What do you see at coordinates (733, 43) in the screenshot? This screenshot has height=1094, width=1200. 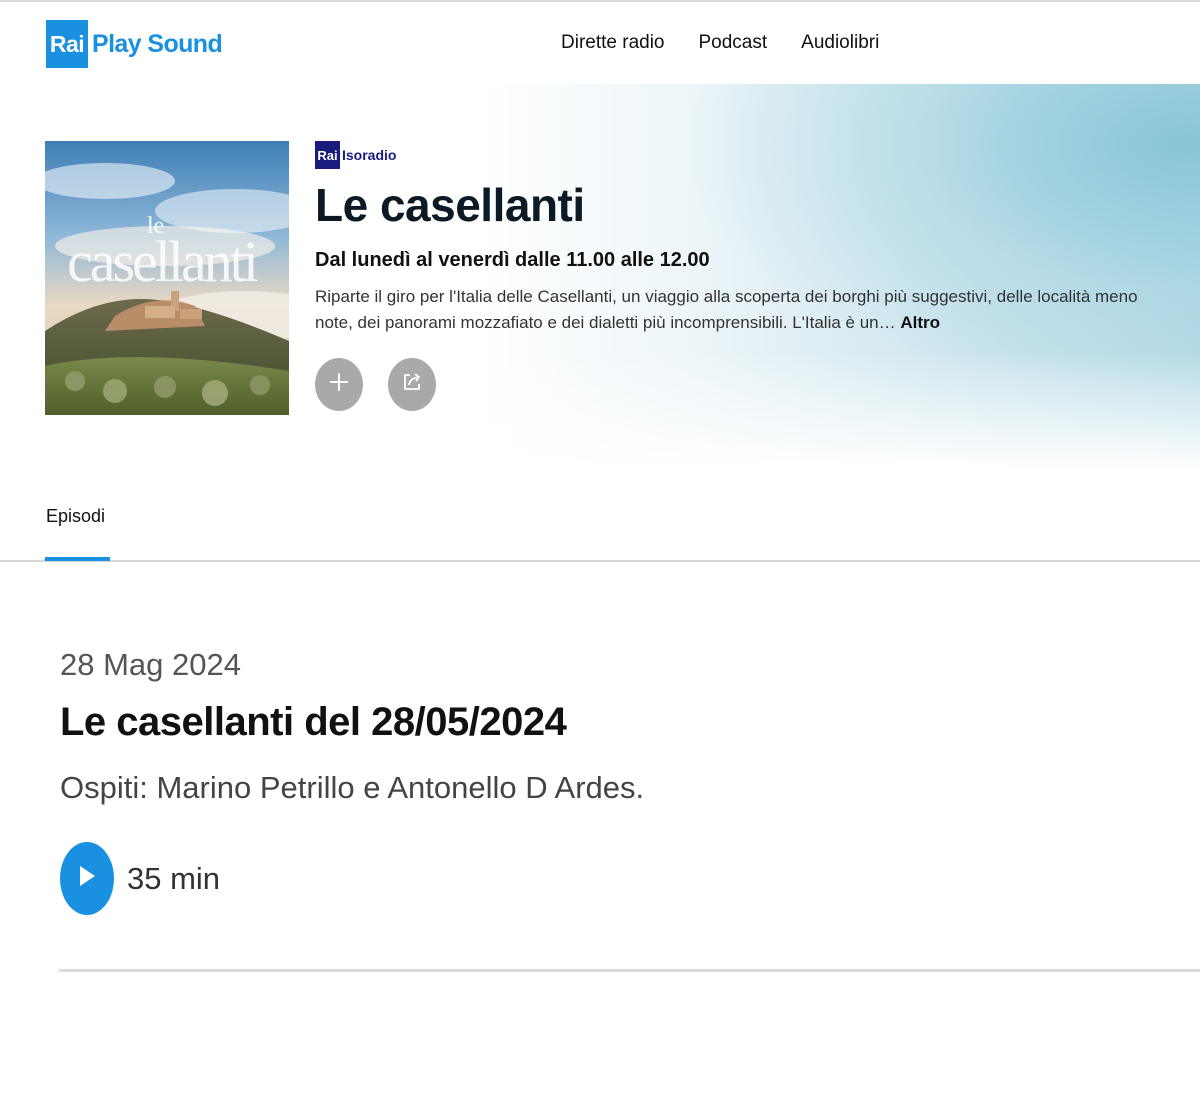 I see `nav-item-podcast: Podcast` at bounding box center [733, 43].